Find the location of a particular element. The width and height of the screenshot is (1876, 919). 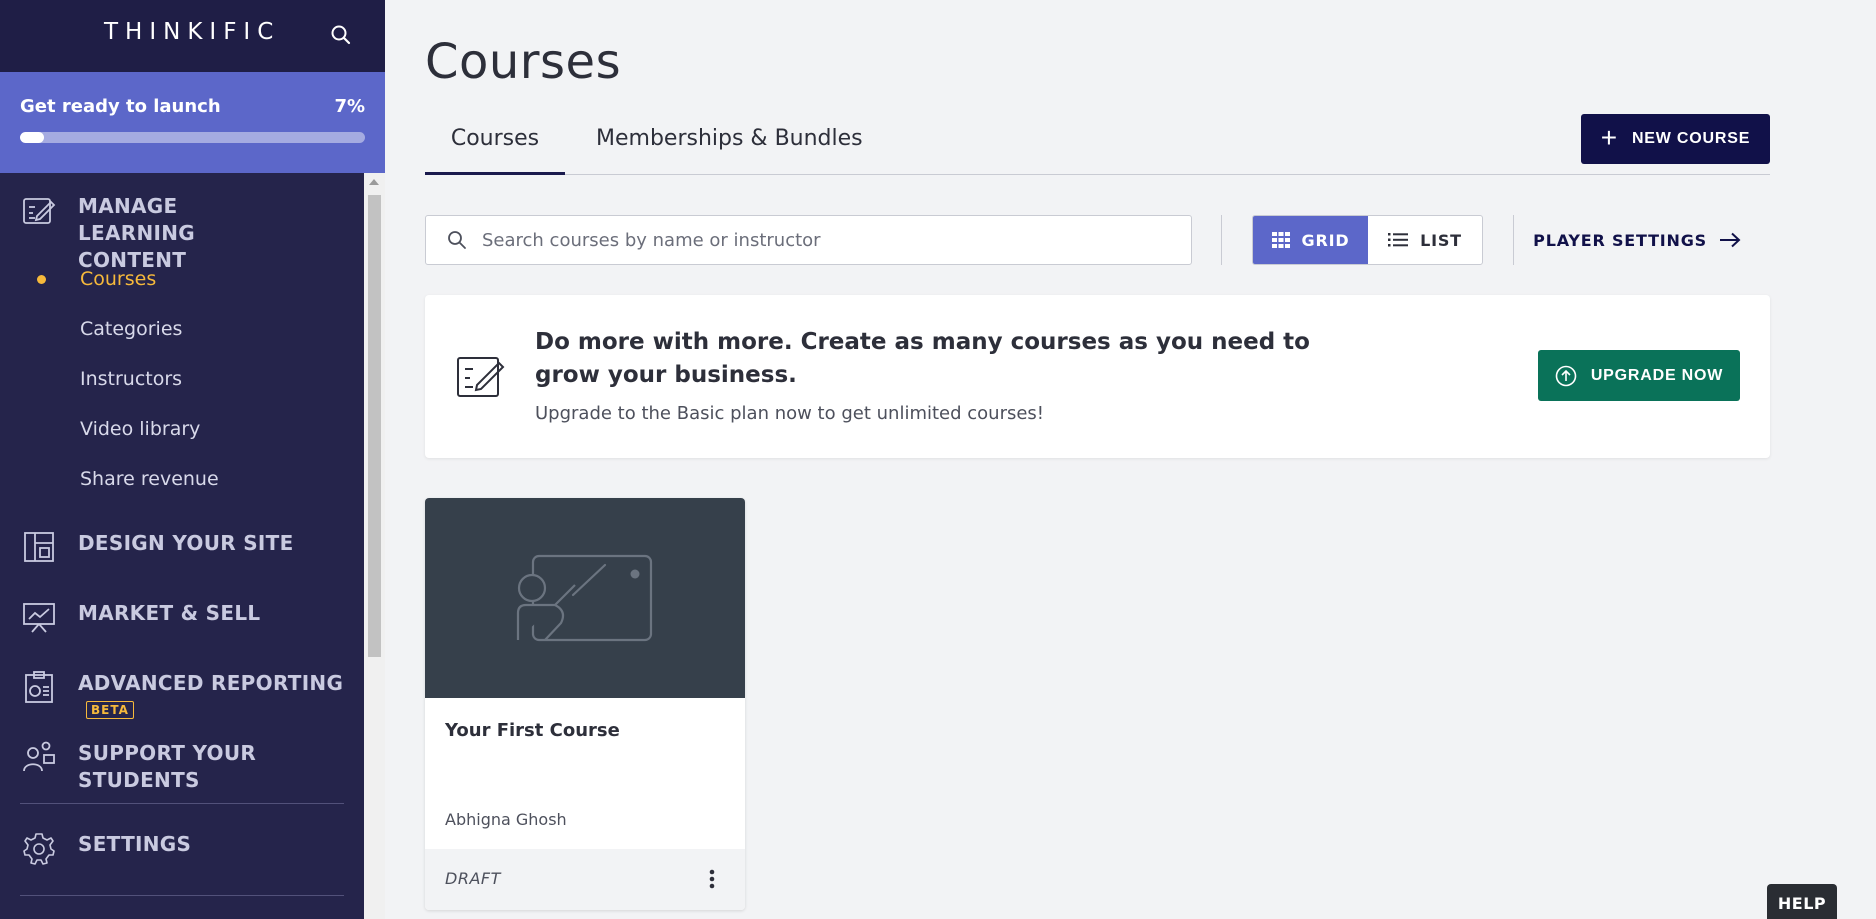

course-author: Abhigna Ghosh is located at coordinates (506, 819).